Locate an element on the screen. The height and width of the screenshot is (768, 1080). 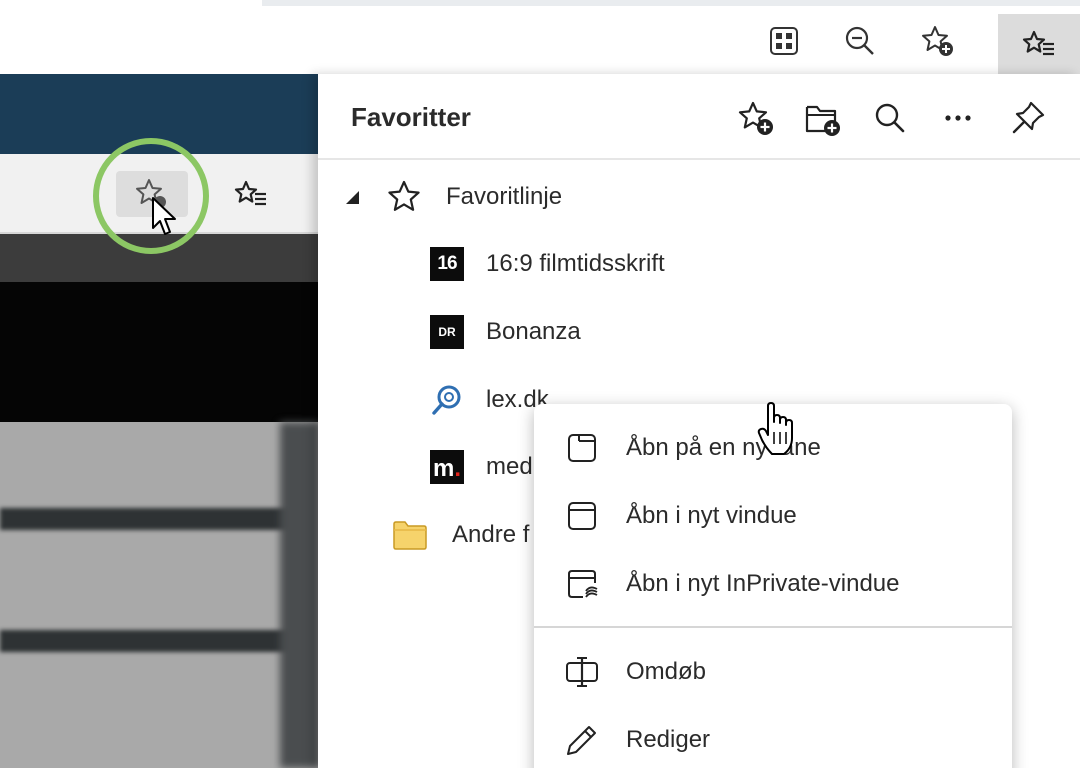
menu-item-open-new-window: Åbn i nyt vindue is located at coordinates (773, 516).